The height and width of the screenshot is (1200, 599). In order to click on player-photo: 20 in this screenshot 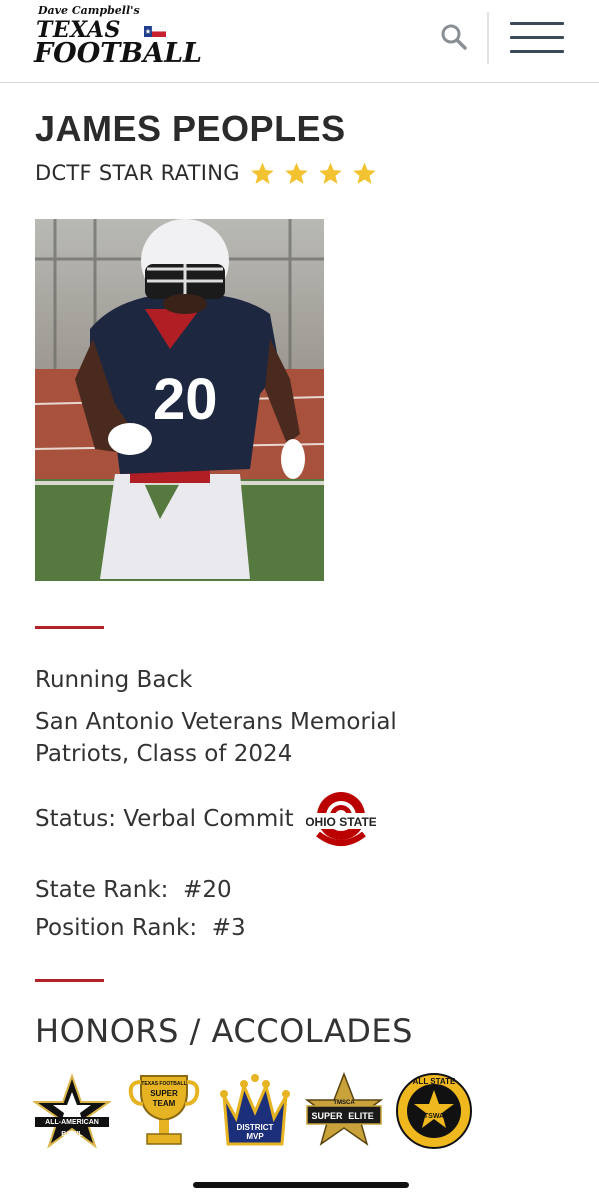, I will do `click(179, 400)`.